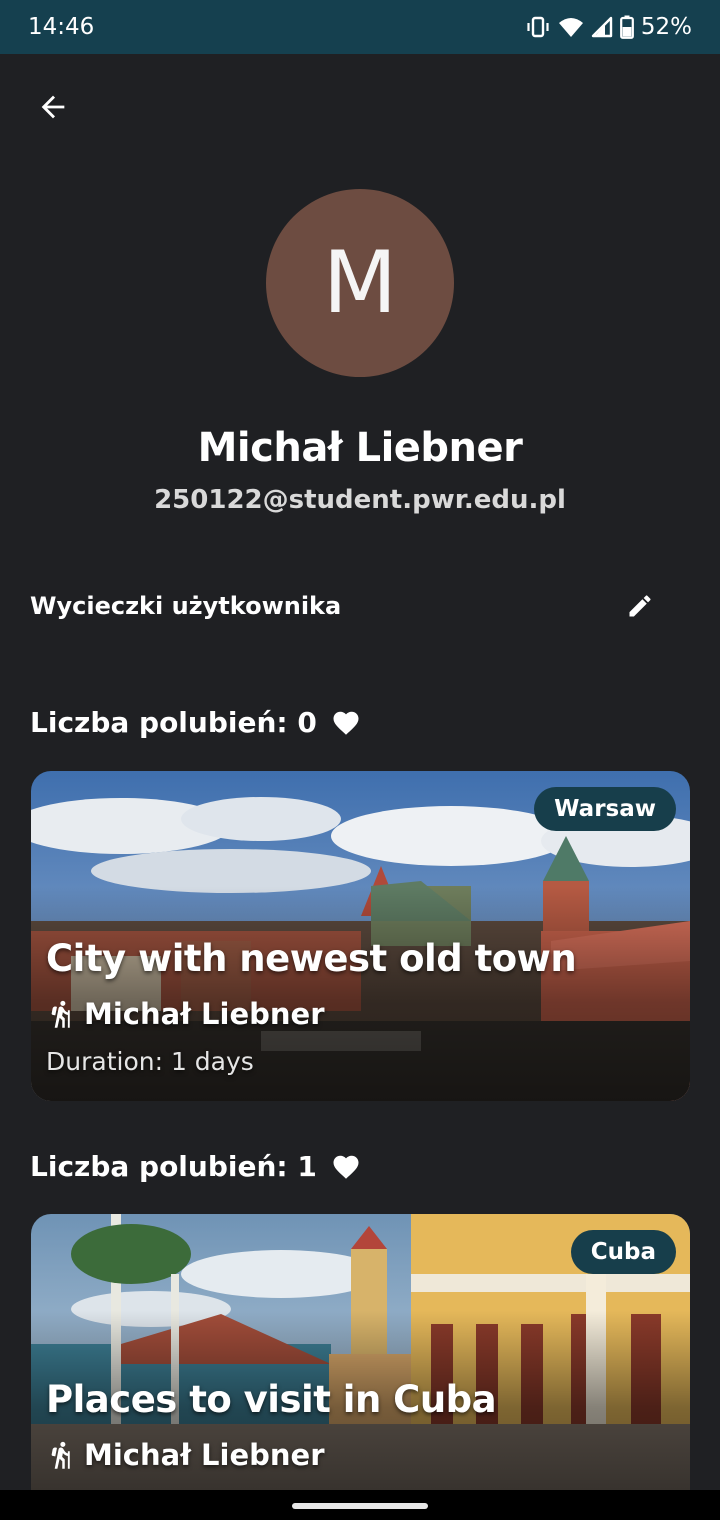 The image size is (720, 1520). I want to click on status-bar: 14:46 52%, so click(360, 27).